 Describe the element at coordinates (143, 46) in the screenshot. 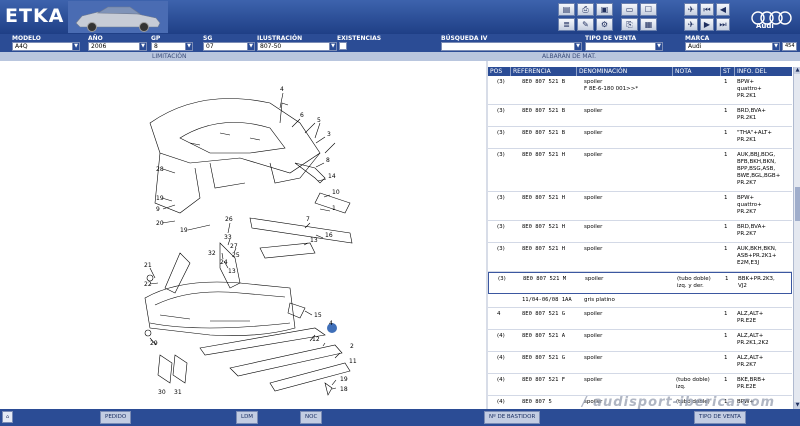

I see `ano-dropdown-icon: ▼` at that location.